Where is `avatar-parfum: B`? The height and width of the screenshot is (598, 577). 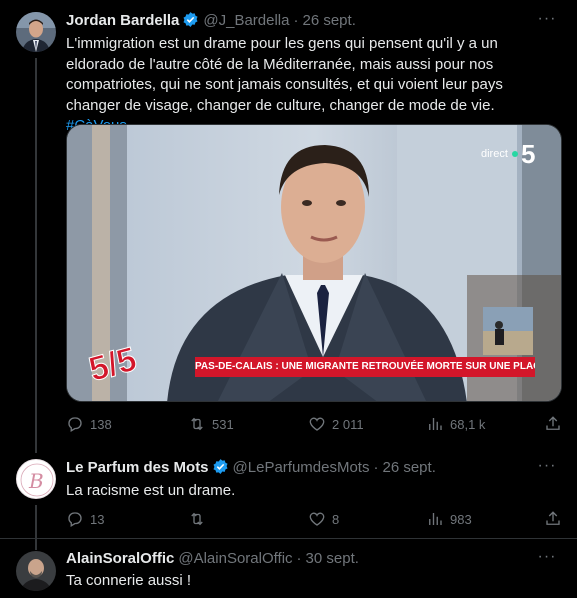 avatar-parfum: B is located at coordinates (36, 479).